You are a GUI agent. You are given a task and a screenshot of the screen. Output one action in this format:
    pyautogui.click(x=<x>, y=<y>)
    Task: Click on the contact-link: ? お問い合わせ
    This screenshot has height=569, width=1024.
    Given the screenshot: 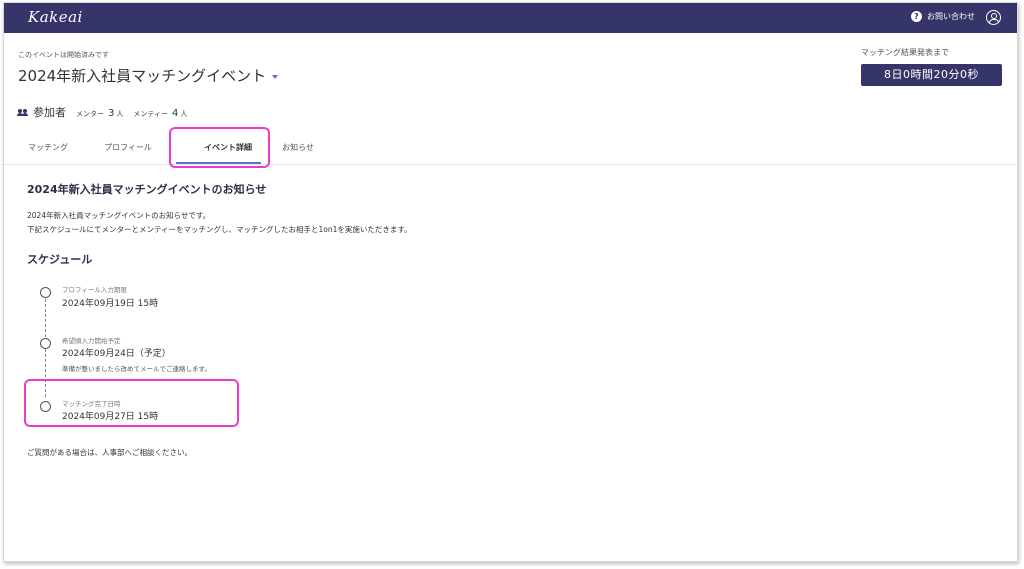 What is the action you would take?
    pyautogui.click(x=943, y=16)
    